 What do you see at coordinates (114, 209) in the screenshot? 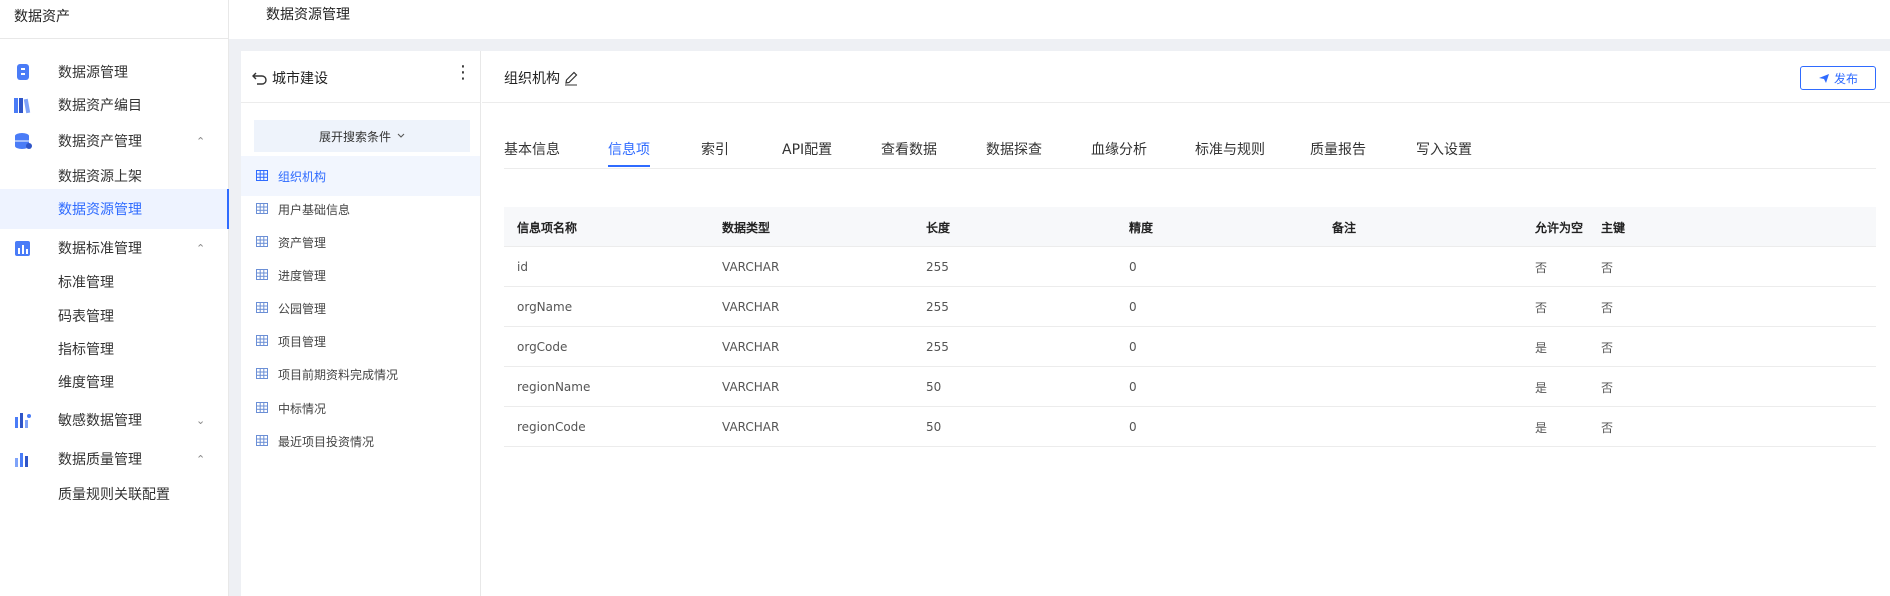
I see `menu-item-resource-management: 数据资源管理` at bounding box center [114, 209].